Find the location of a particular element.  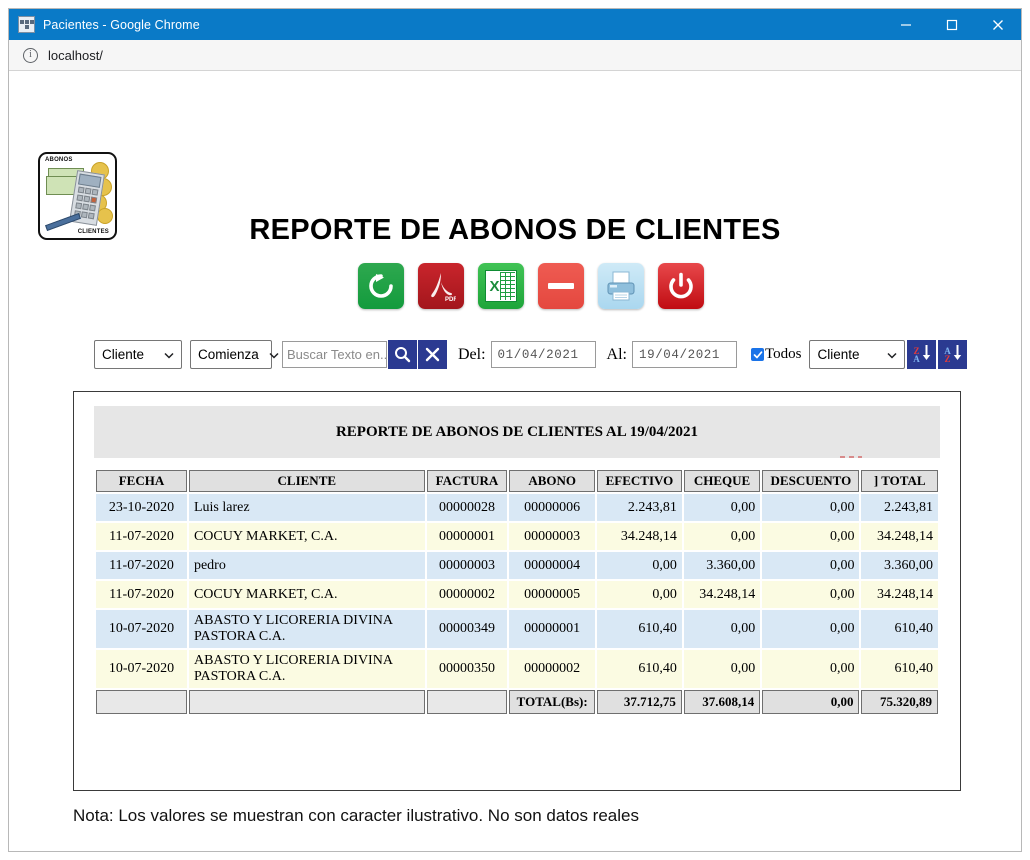

column-header-total: ] TOTAL is located at coordinates (899, 481).